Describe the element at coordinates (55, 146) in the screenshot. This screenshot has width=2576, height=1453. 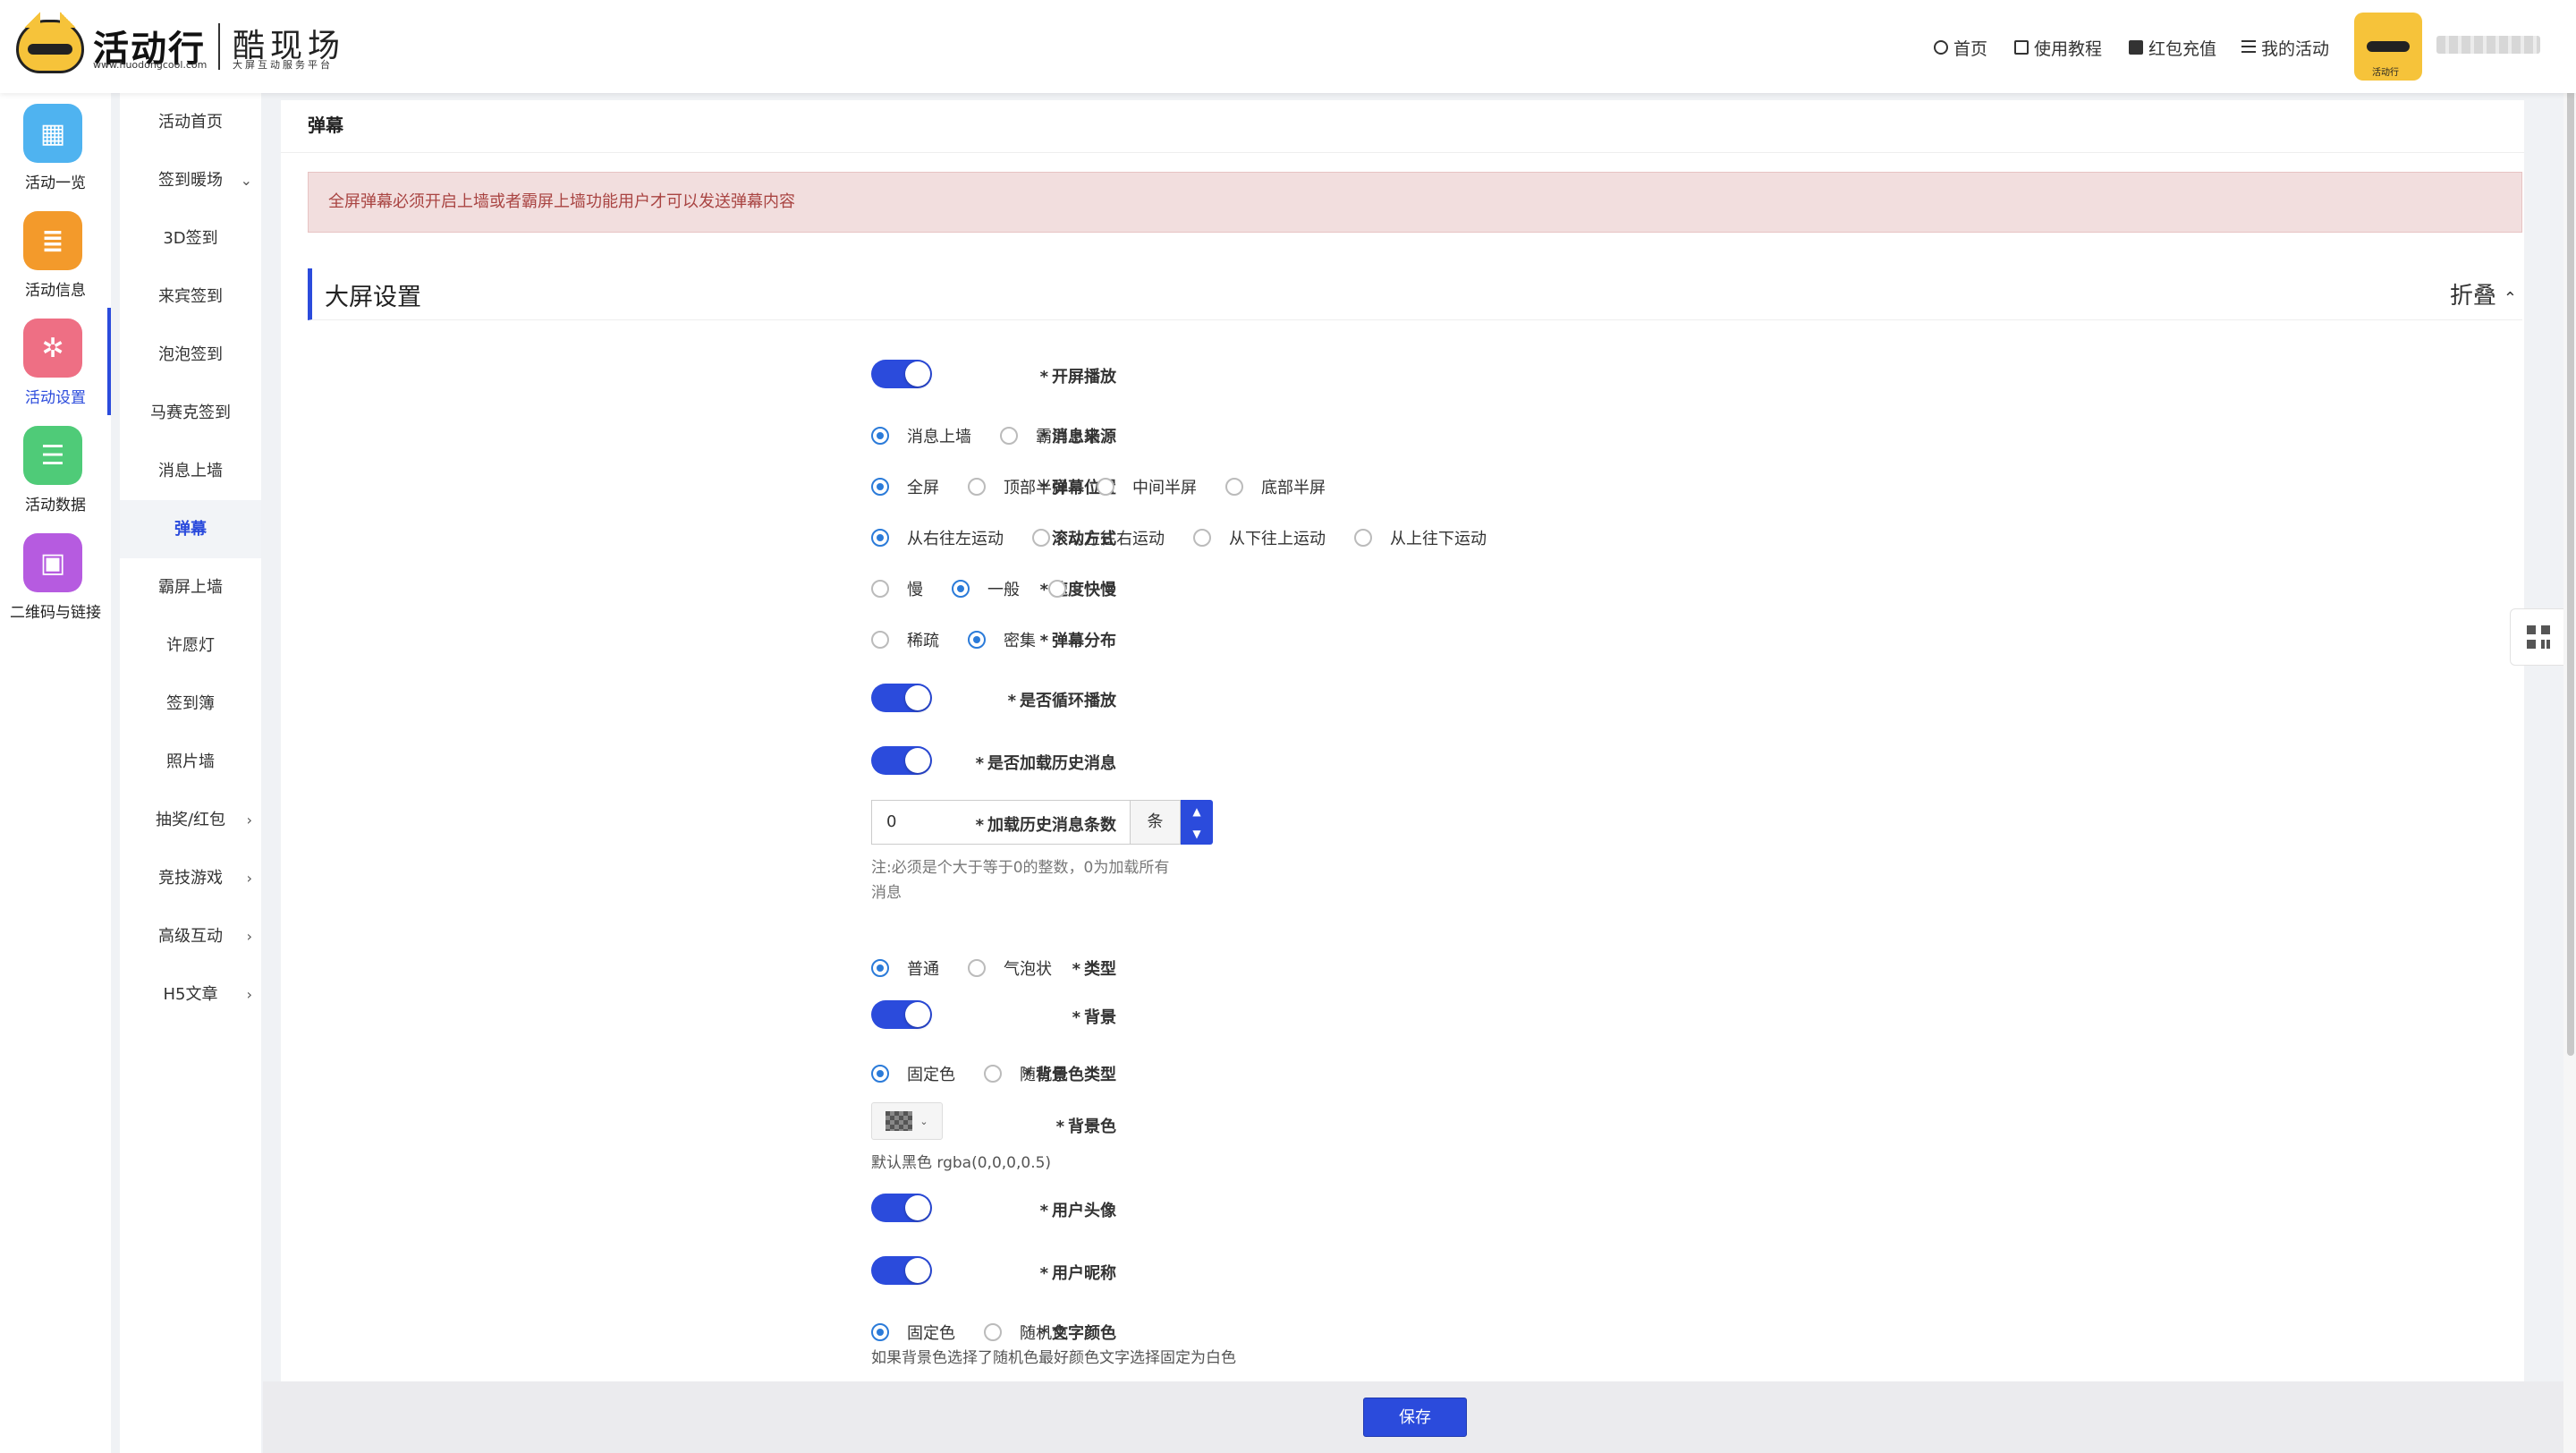
I see `rail-item-activity-list: ▦ 活动一览` at that location.